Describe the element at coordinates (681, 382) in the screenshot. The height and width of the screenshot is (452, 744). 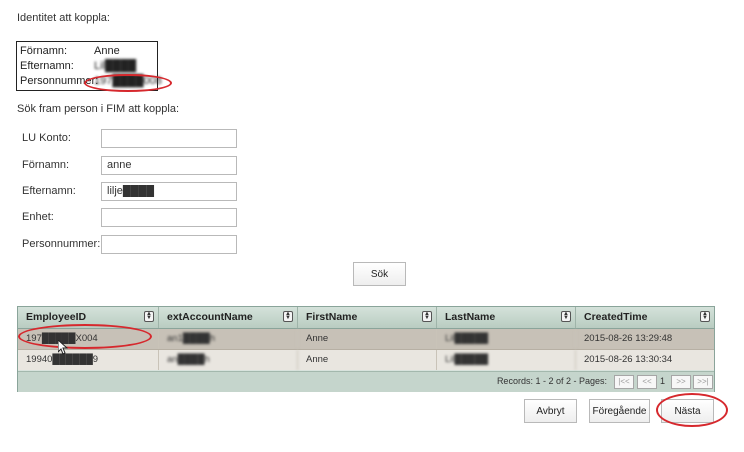
I see `next-page-button: >>` at that location.